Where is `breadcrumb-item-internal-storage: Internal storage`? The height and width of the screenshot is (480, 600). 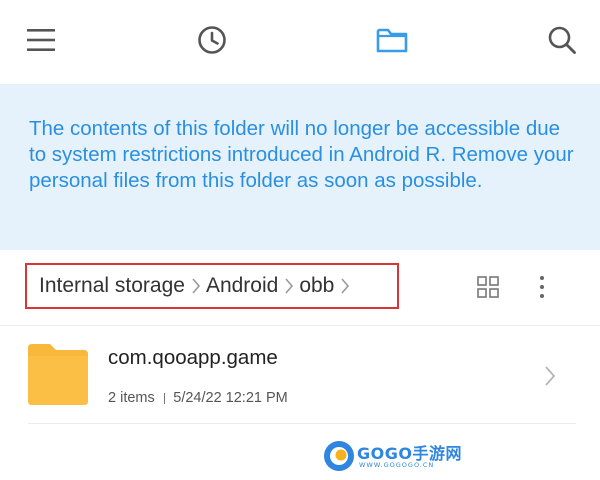
breadcrumb-item-internal-storage: Internal storage is located at coordinates (112, 286).